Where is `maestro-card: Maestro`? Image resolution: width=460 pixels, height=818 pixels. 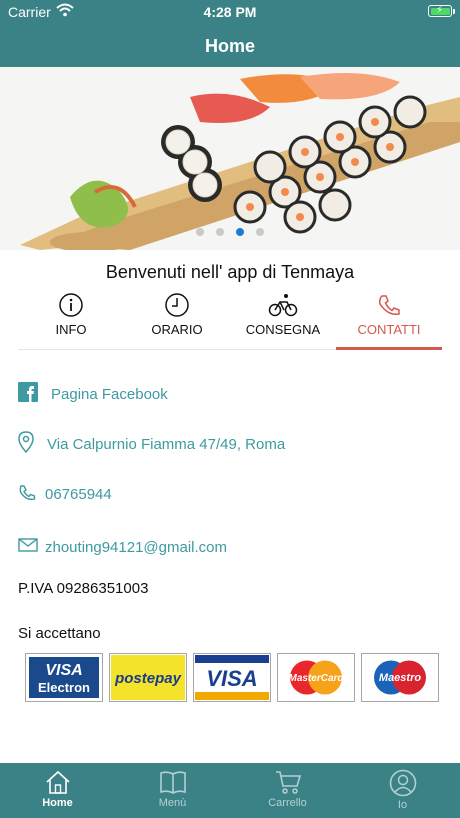
maestro-card: Maestro is located at coordinates (400, 677).